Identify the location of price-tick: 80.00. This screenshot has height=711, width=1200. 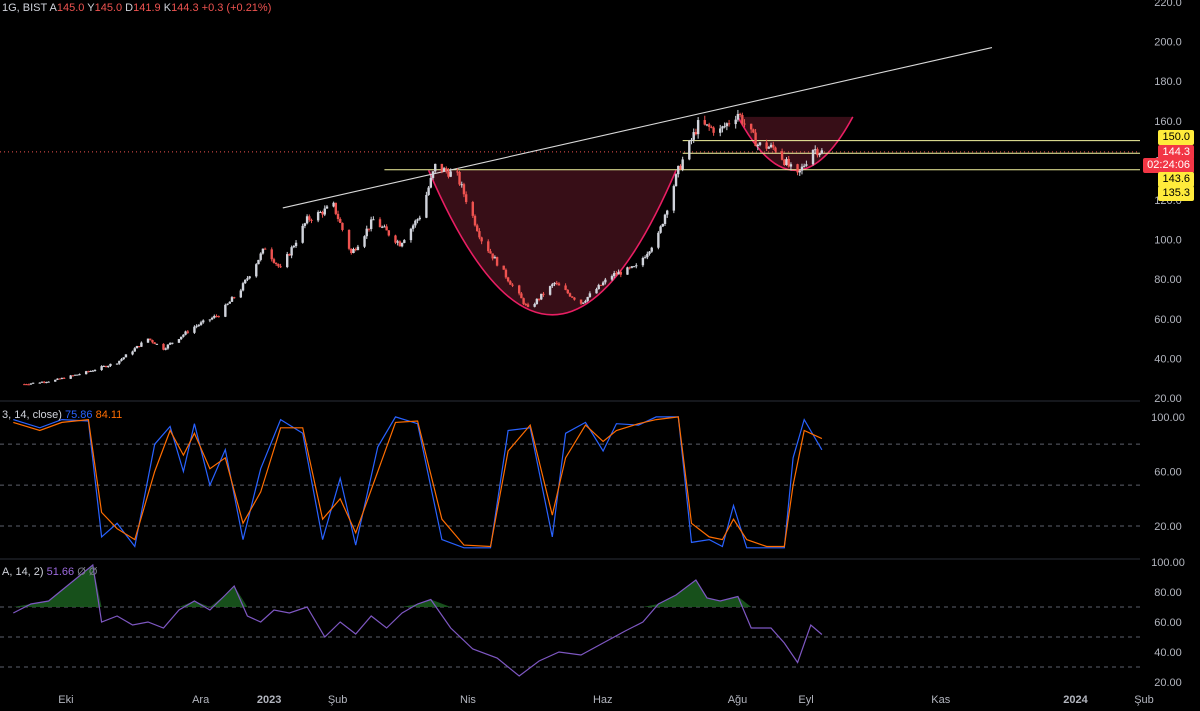
(1168, 280).